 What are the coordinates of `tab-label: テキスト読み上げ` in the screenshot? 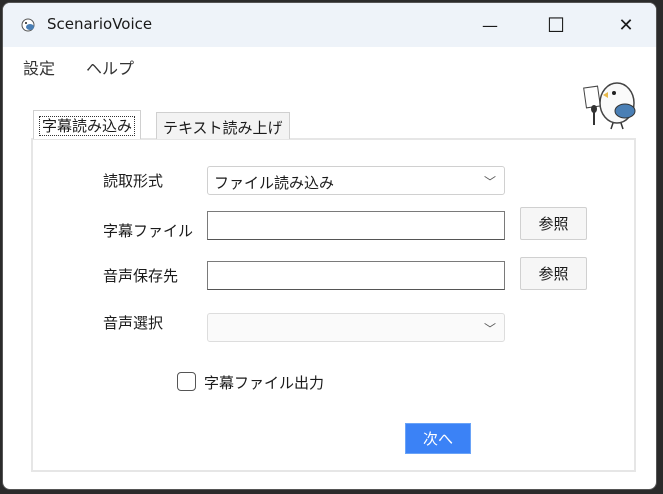 It's located at (223, 128).